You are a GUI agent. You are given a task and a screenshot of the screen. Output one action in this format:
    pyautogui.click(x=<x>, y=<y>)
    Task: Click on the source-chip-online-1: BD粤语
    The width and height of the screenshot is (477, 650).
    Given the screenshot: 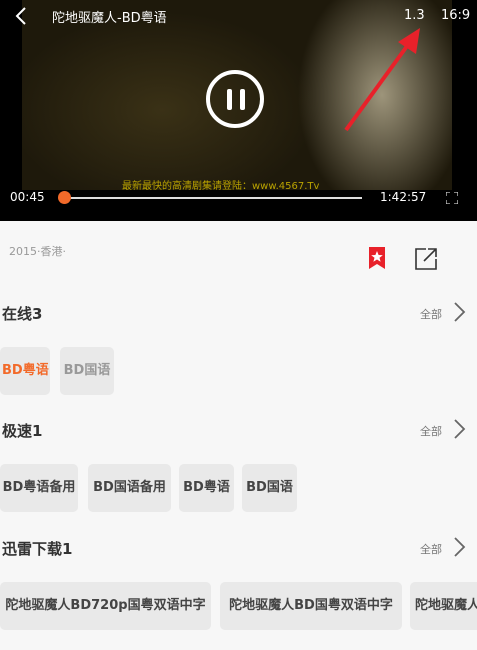 What is the action you would take?
    pyautogui.click(x=25, y=371)
    